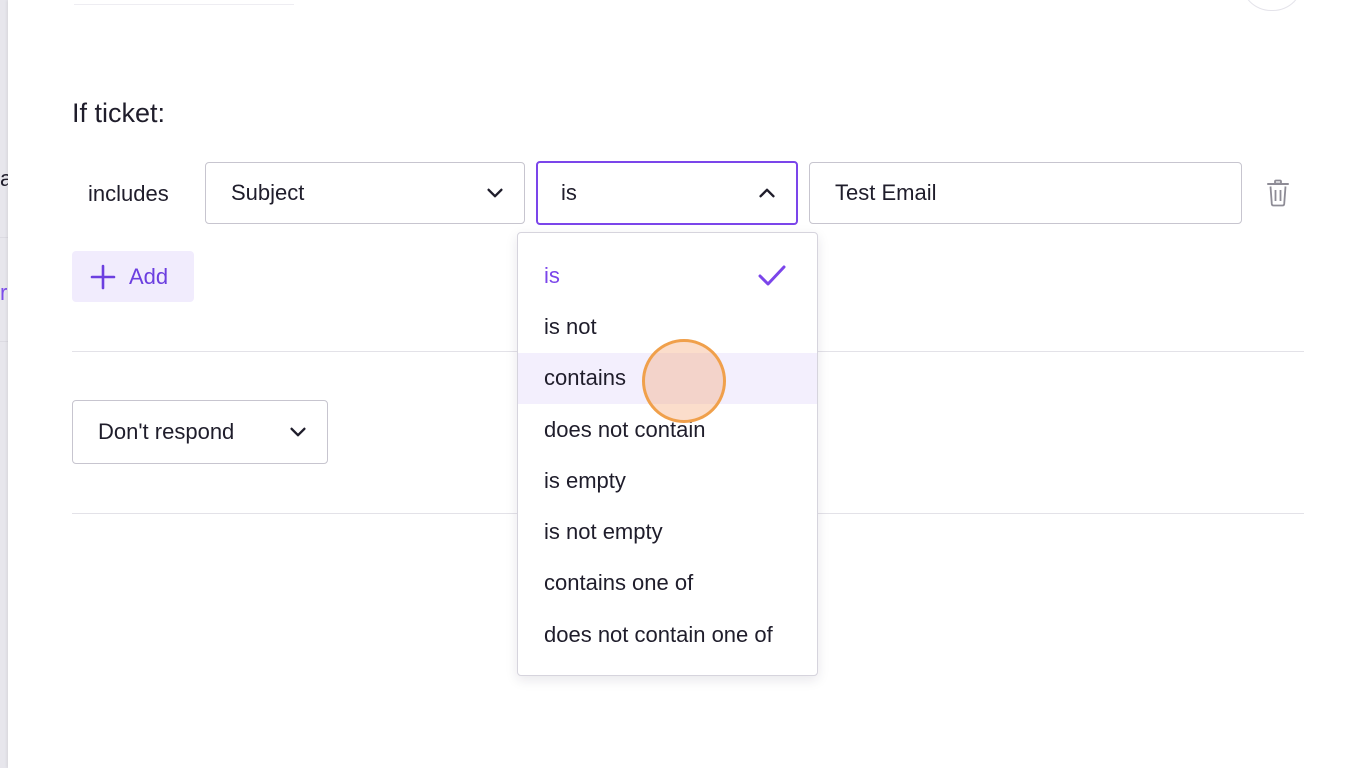 This screenshot has width=1360, height=768. I want to click on add-condition-button: Add, so click(133, 276).